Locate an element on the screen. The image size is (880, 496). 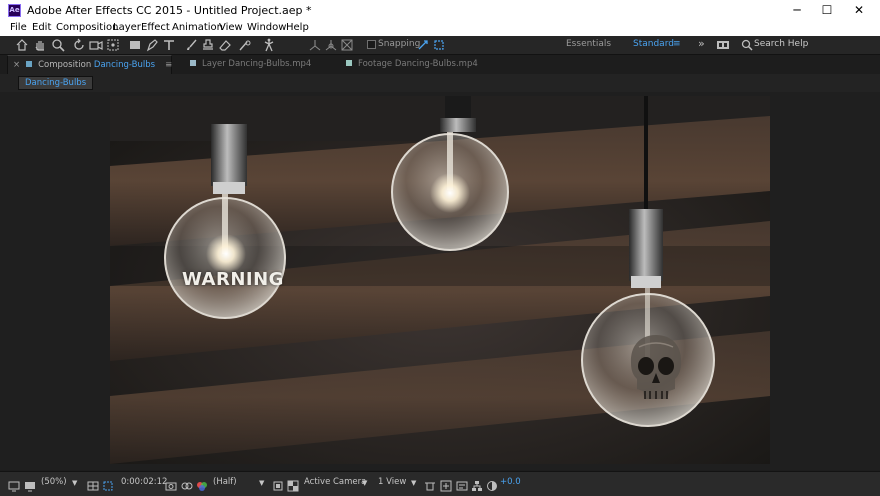
workspace-switch-icon is located at coordinates (723, 46).